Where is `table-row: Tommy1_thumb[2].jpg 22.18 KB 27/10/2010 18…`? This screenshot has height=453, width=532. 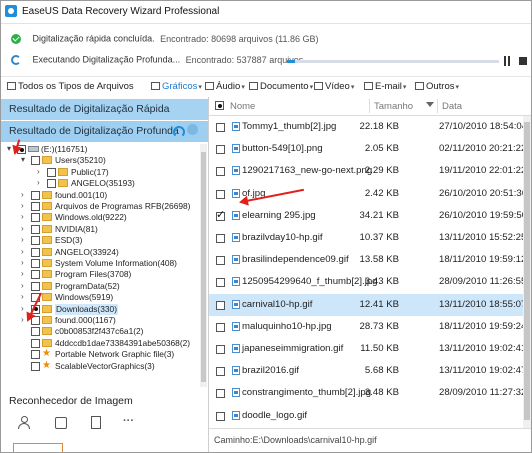 table-row: Tommy1_thumb[2].jpg 22.18 KB 27/10/2010 18… is located at coordinates (366, 127).